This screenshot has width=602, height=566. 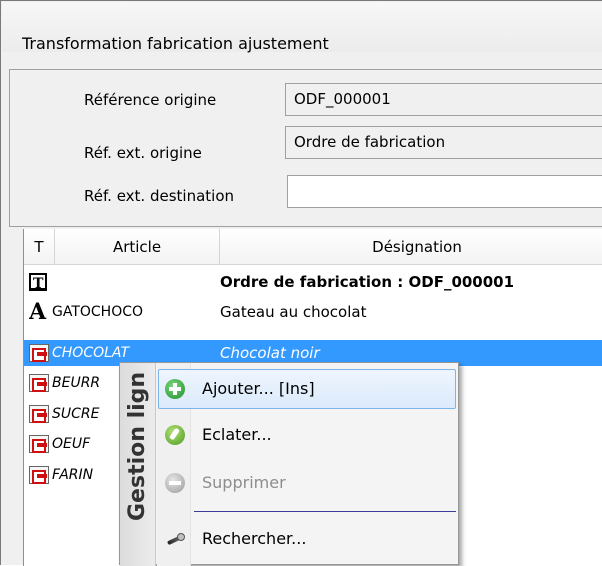 What do you see at coordinates (444, 191) in the screenshot?
I see `ref-ext-destination-input` at bounding box center [444, 191].